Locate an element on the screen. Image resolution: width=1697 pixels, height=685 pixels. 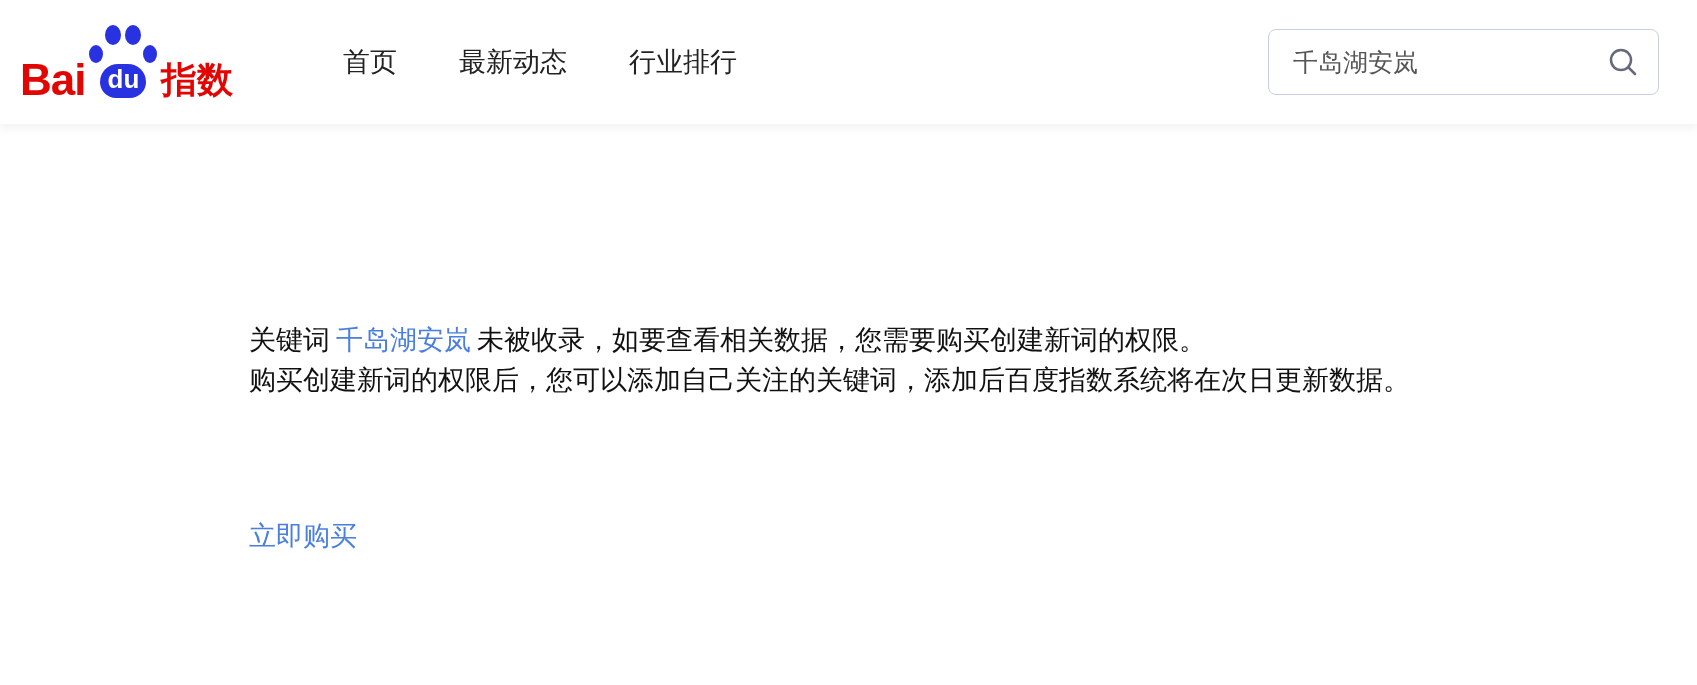
logo-text: du is located at coordinates (123, 81).